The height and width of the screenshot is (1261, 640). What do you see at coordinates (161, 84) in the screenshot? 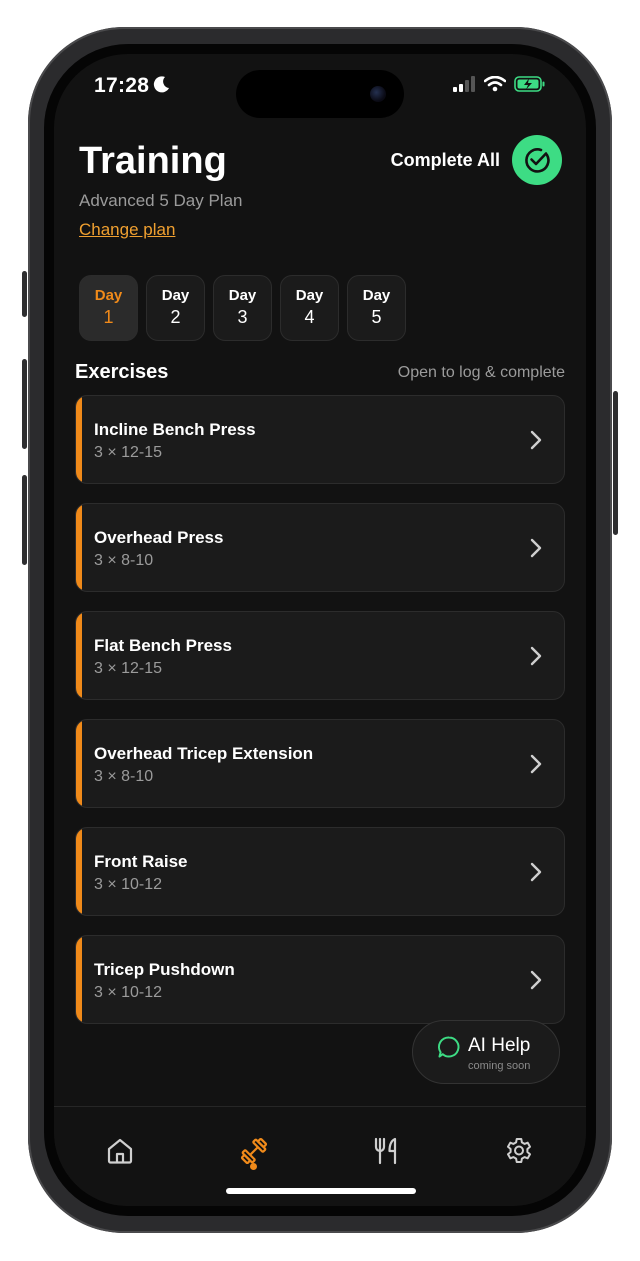
I see `moon-icon` at bounding box center [161, 84].